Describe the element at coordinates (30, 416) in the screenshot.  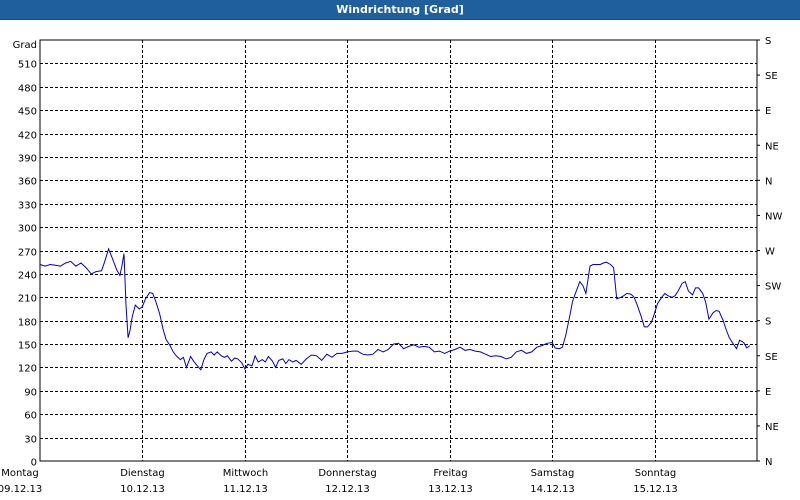
I see `y-tick-label: 60` at that location.